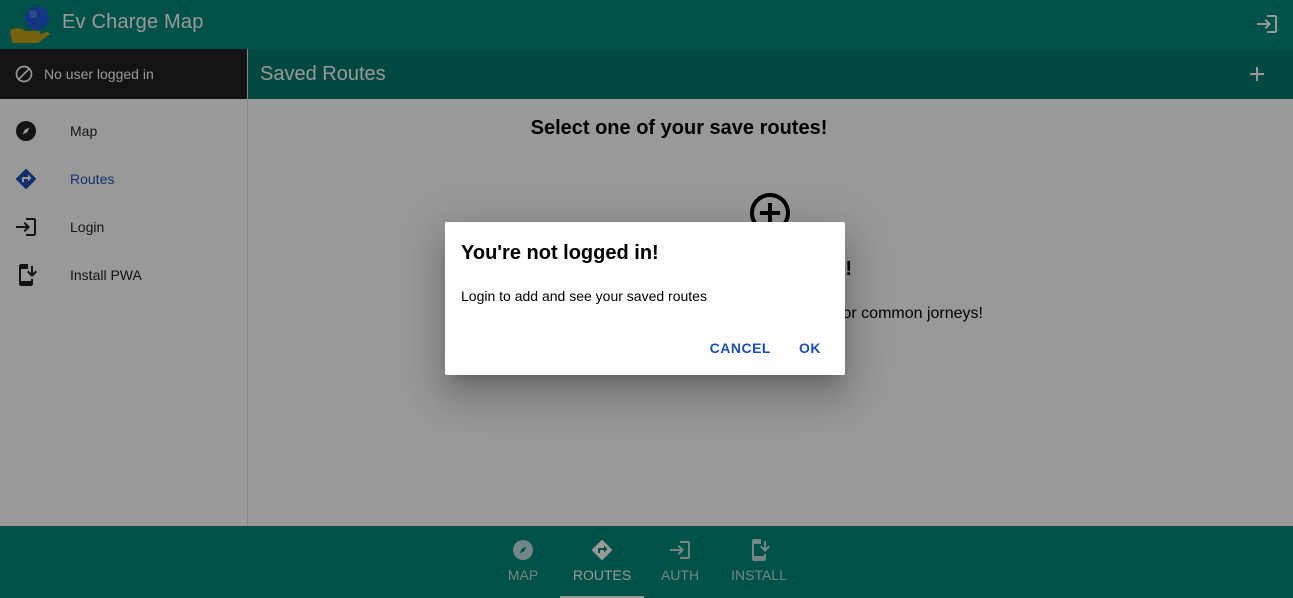 The image size is (1293, 598). What do you see at coordinates (584, 296) in the screenshot?
I see `dialog-message: Login to add and see your saved routes` at bounding box center [584, 296].